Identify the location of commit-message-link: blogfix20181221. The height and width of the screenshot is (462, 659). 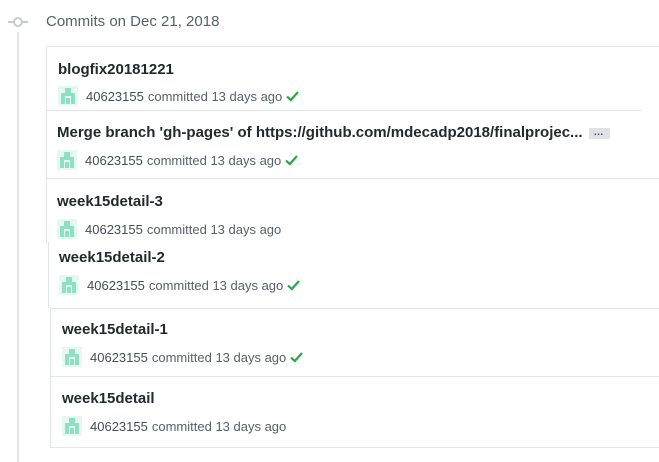
(116, 69).